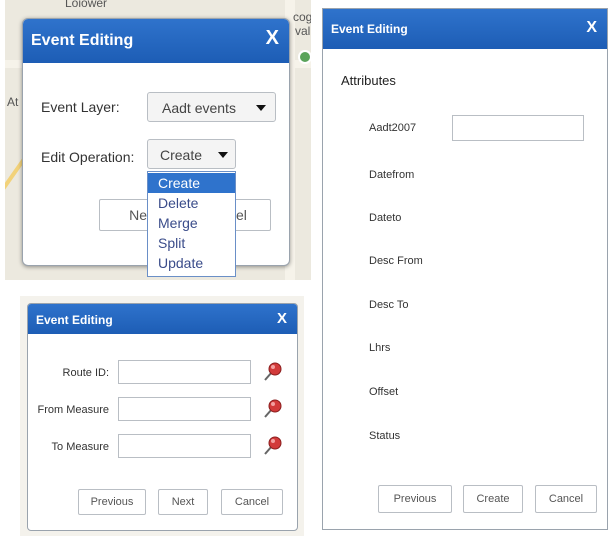 This screenshot has width=609, height=536. I want to click on field-label-datefrom: Datefrom, so click(392, 175).